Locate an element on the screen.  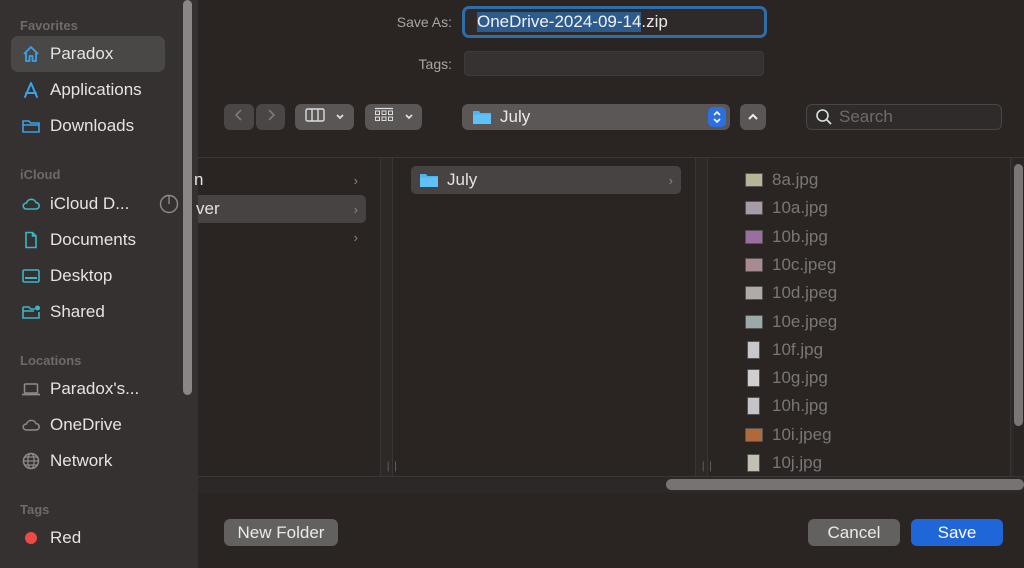
search-input is located at coordinates (914, 117).